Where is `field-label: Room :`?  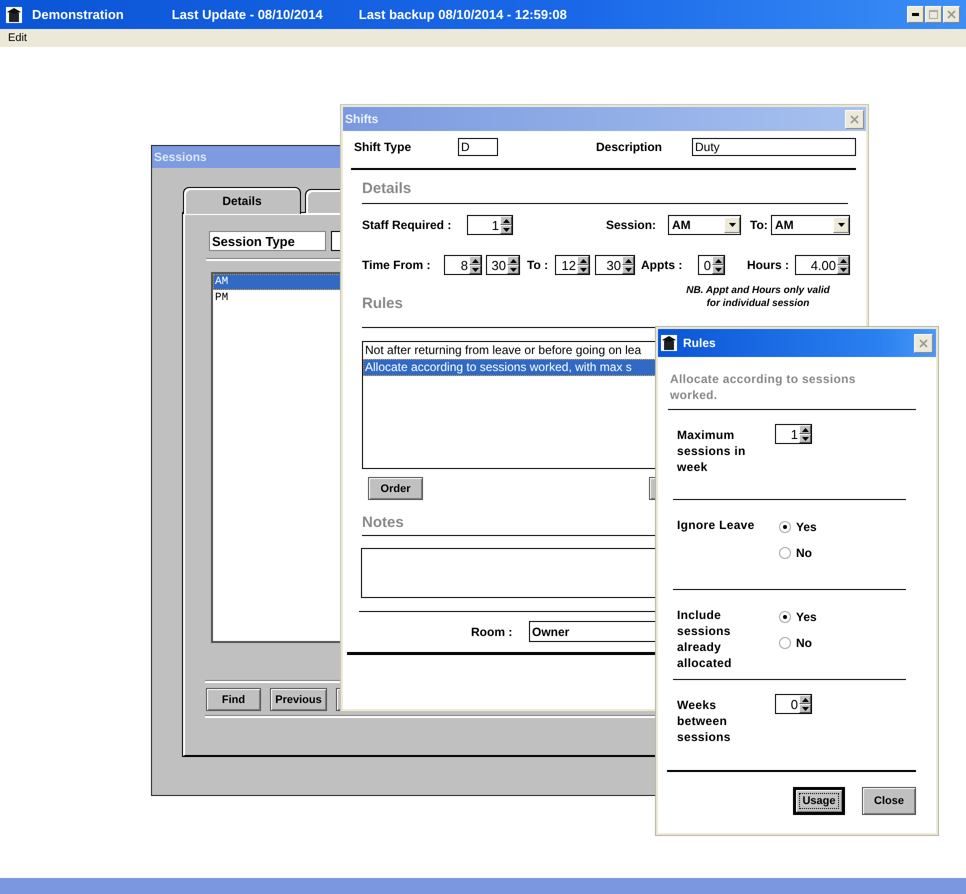
field-label: Room : is located at coordinates (492, 632).